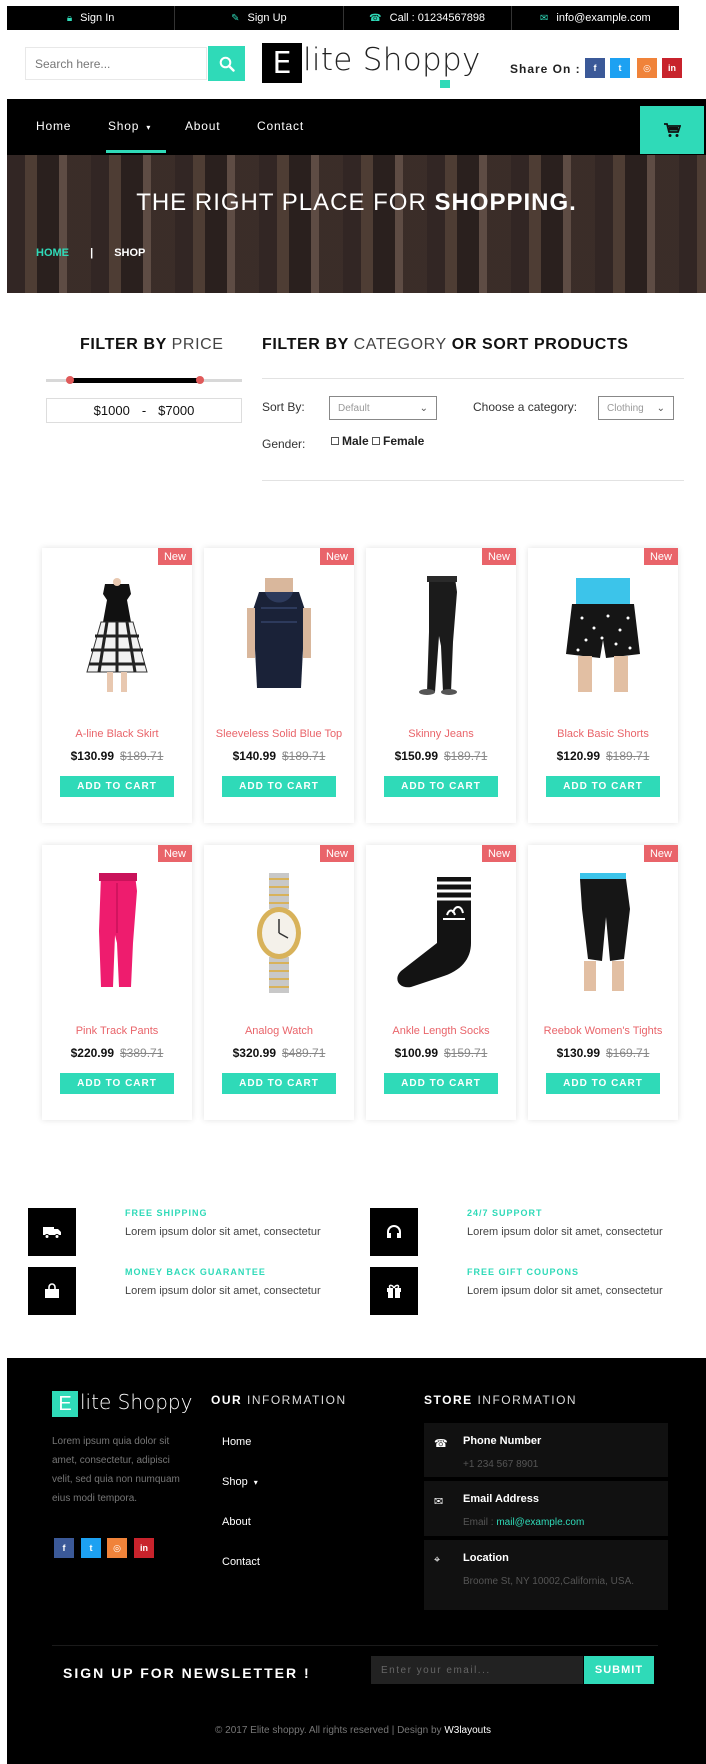 The image size is (706, 1764). Describe the element at coordinates (200, 380) in the screenshot. I see `price-slider-max-handle` at that location.